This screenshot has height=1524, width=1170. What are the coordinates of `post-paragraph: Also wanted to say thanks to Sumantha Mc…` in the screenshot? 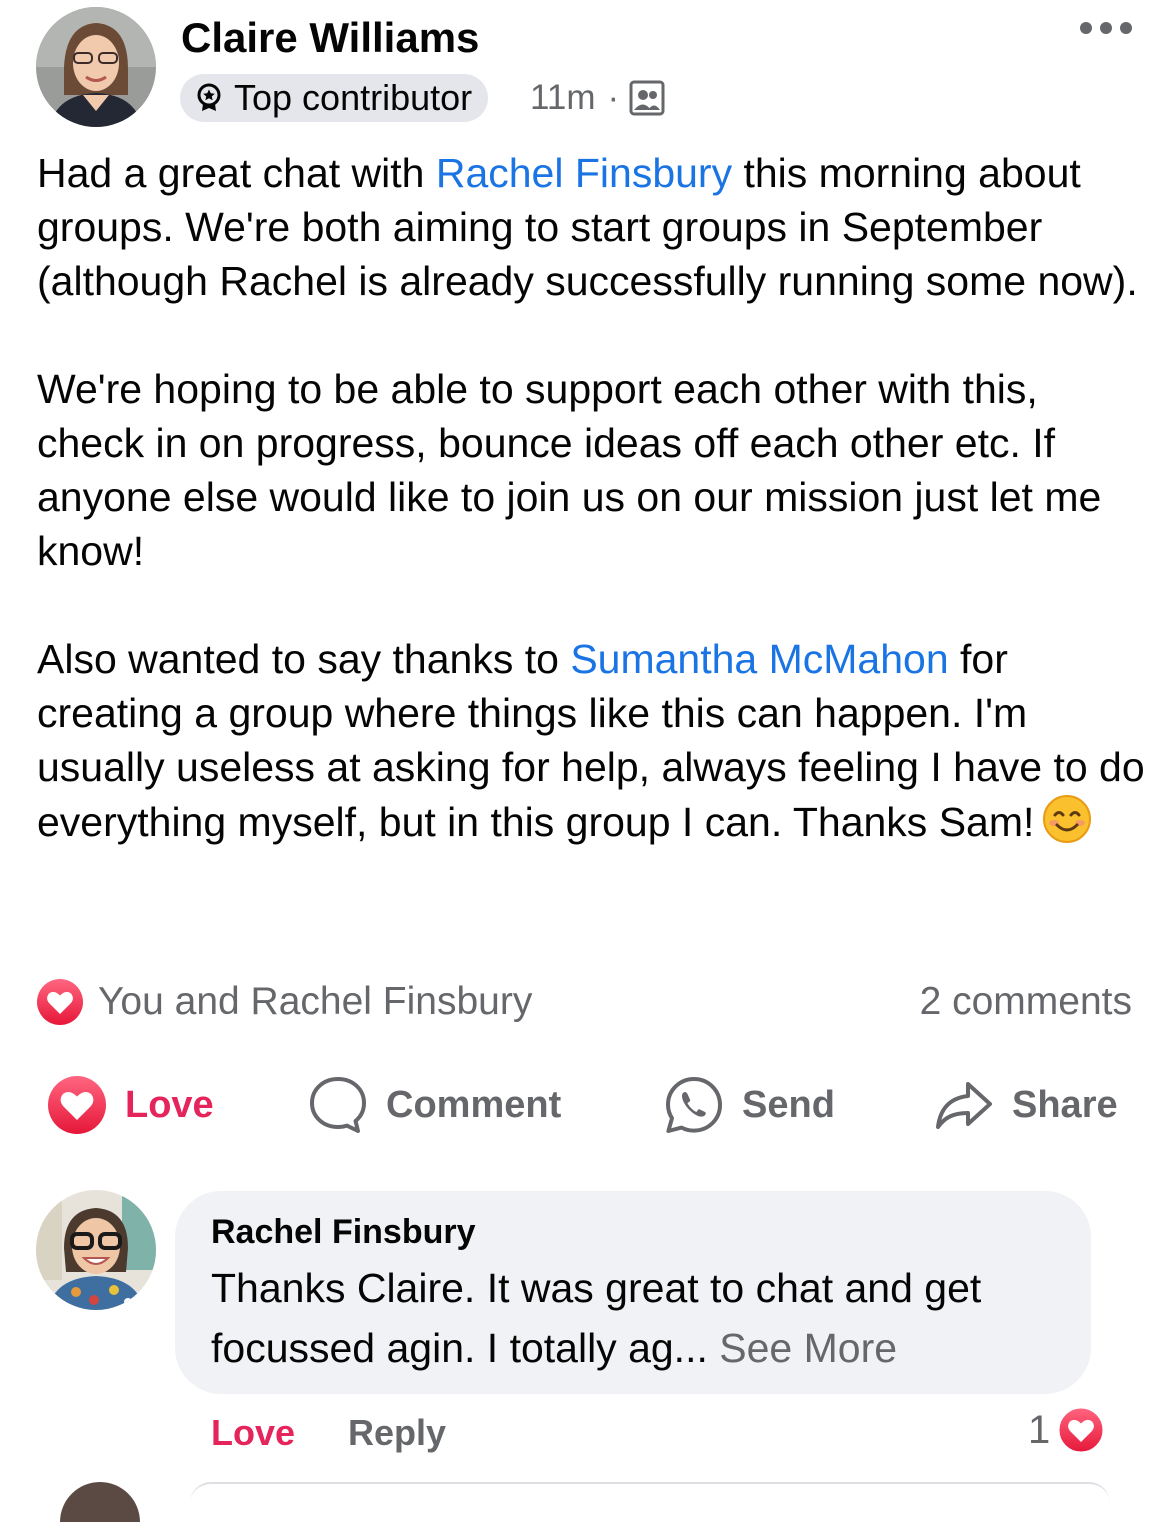 It's located at (592, 740).